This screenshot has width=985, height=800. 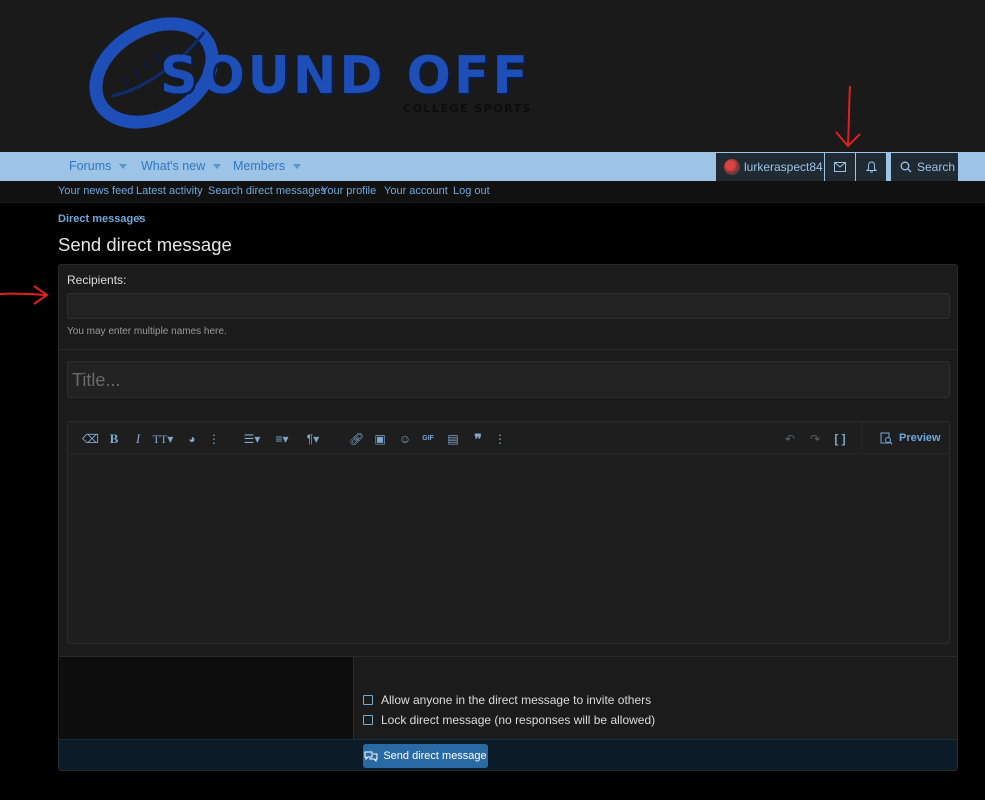 What do you see at coordinates (24, 295) in the screenshot?
I see `annotation-arrow-right-icon` at bounding box center [24, 295].